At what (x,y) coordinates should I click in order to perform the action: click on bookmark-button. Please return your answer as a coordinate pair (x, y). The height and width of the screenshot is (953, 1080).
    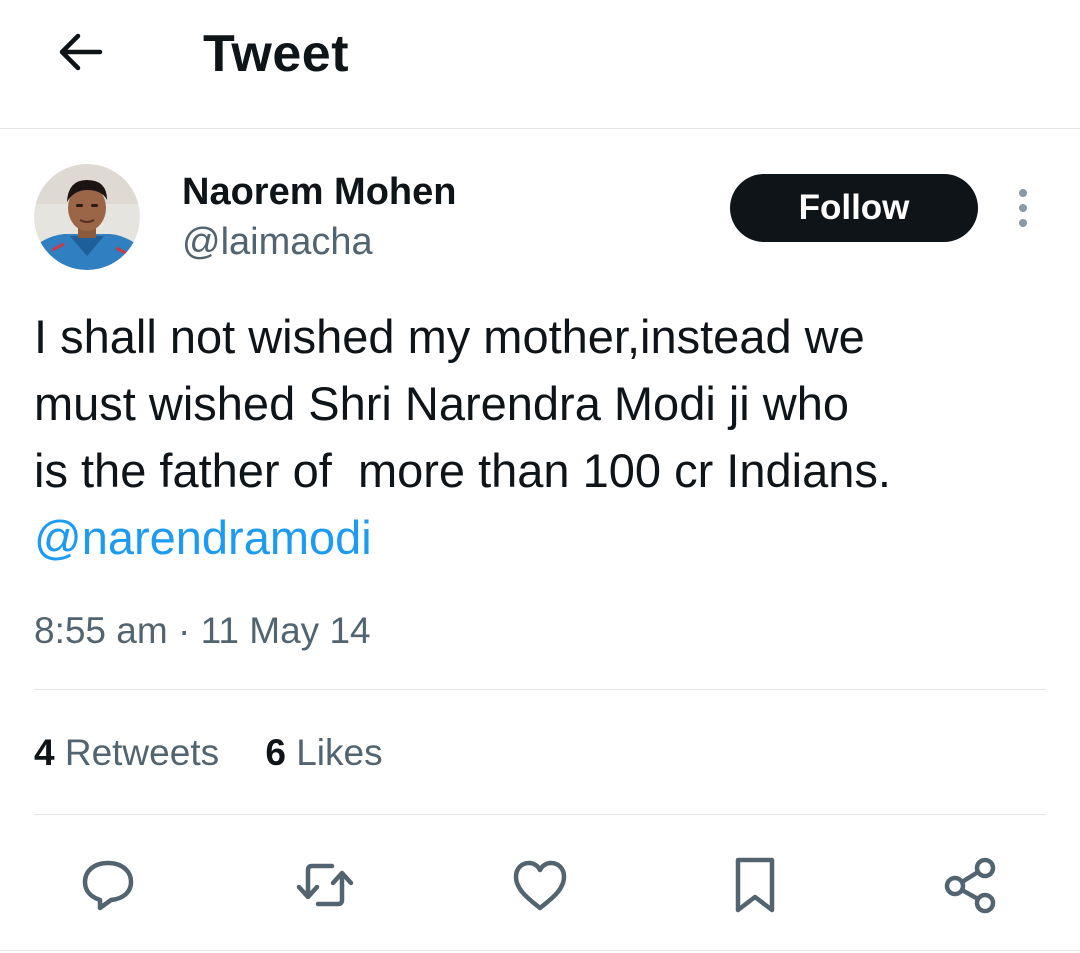
    Looking at the image, I should click on (755, 885).